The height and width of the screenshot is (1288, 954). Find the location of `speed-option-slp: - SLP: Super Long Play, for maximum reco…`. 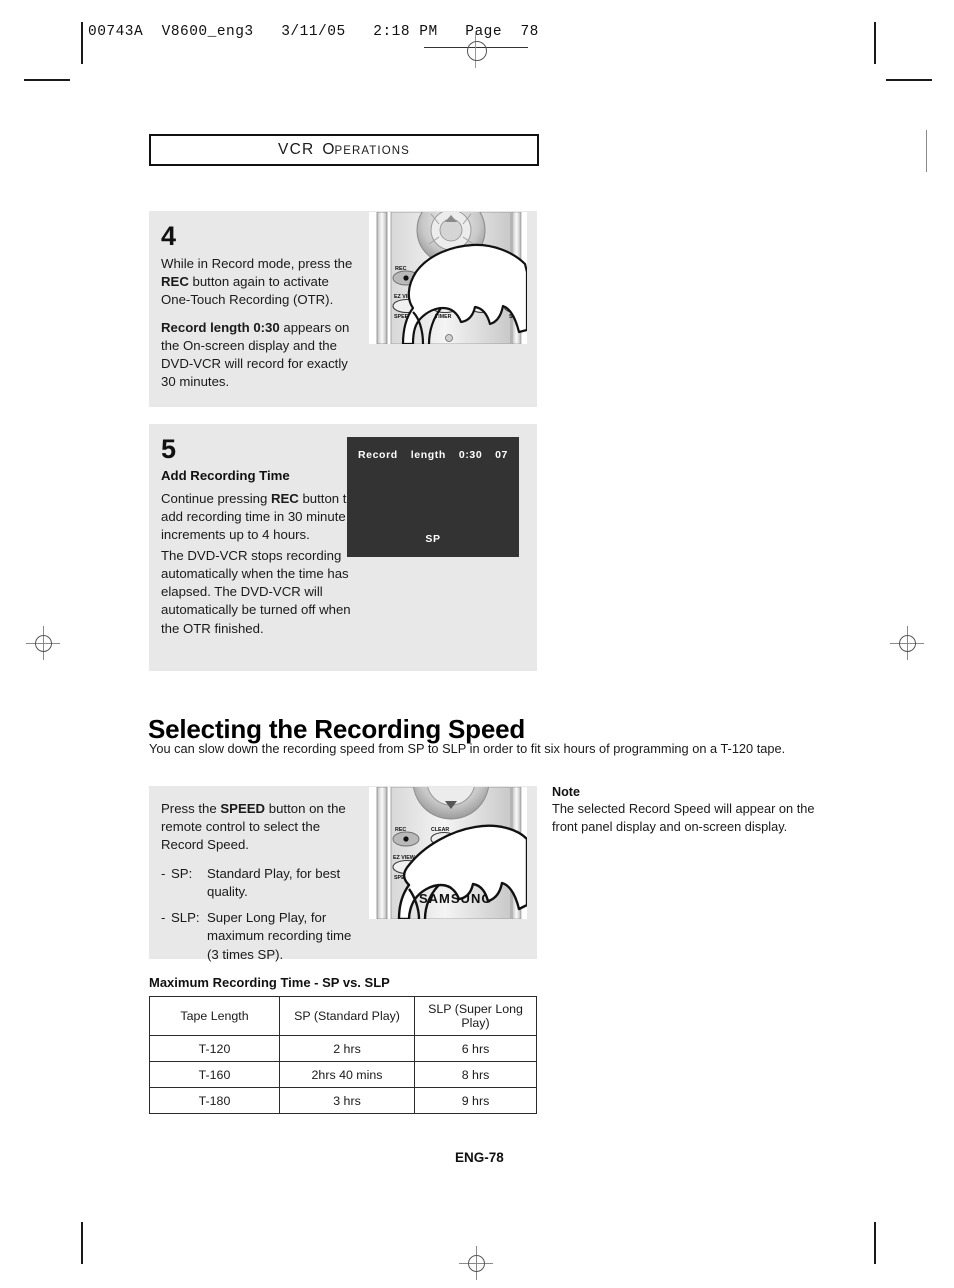

speed-option-slp: - SLP: Super Long Play, for maximum reco… is located at coordinates (263, 936).